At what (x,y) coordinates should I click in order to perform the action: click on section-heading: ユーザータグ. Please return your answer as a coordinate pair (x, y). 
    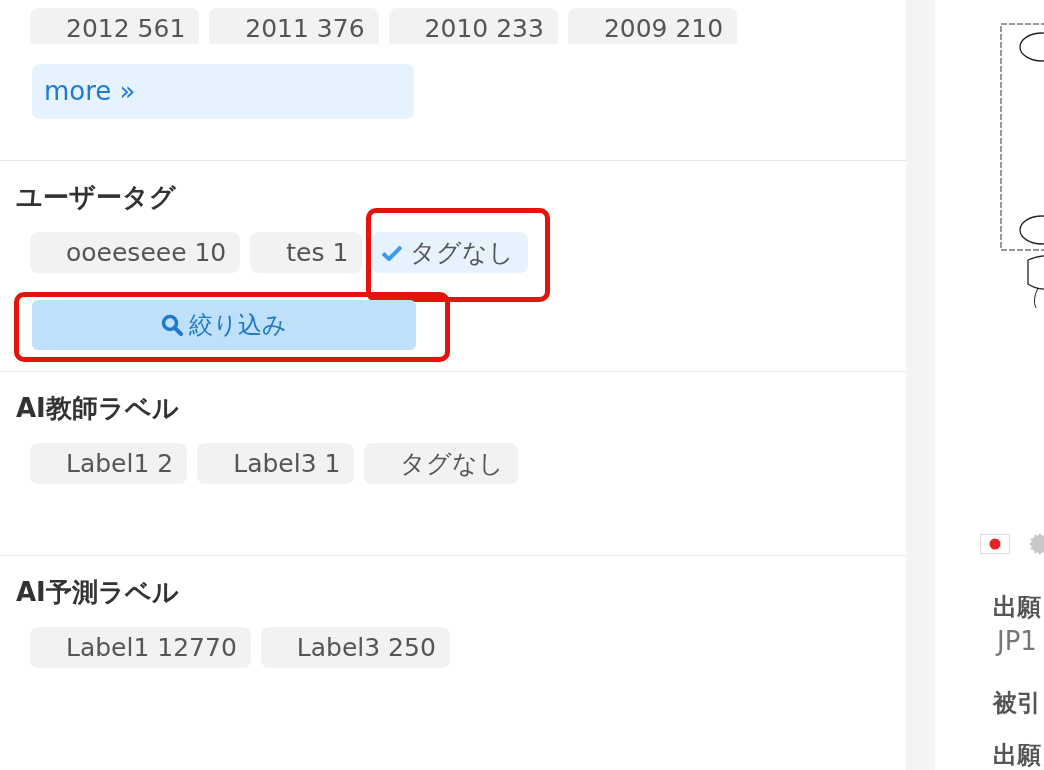
    Looking at the image, I should click on (95, 197).